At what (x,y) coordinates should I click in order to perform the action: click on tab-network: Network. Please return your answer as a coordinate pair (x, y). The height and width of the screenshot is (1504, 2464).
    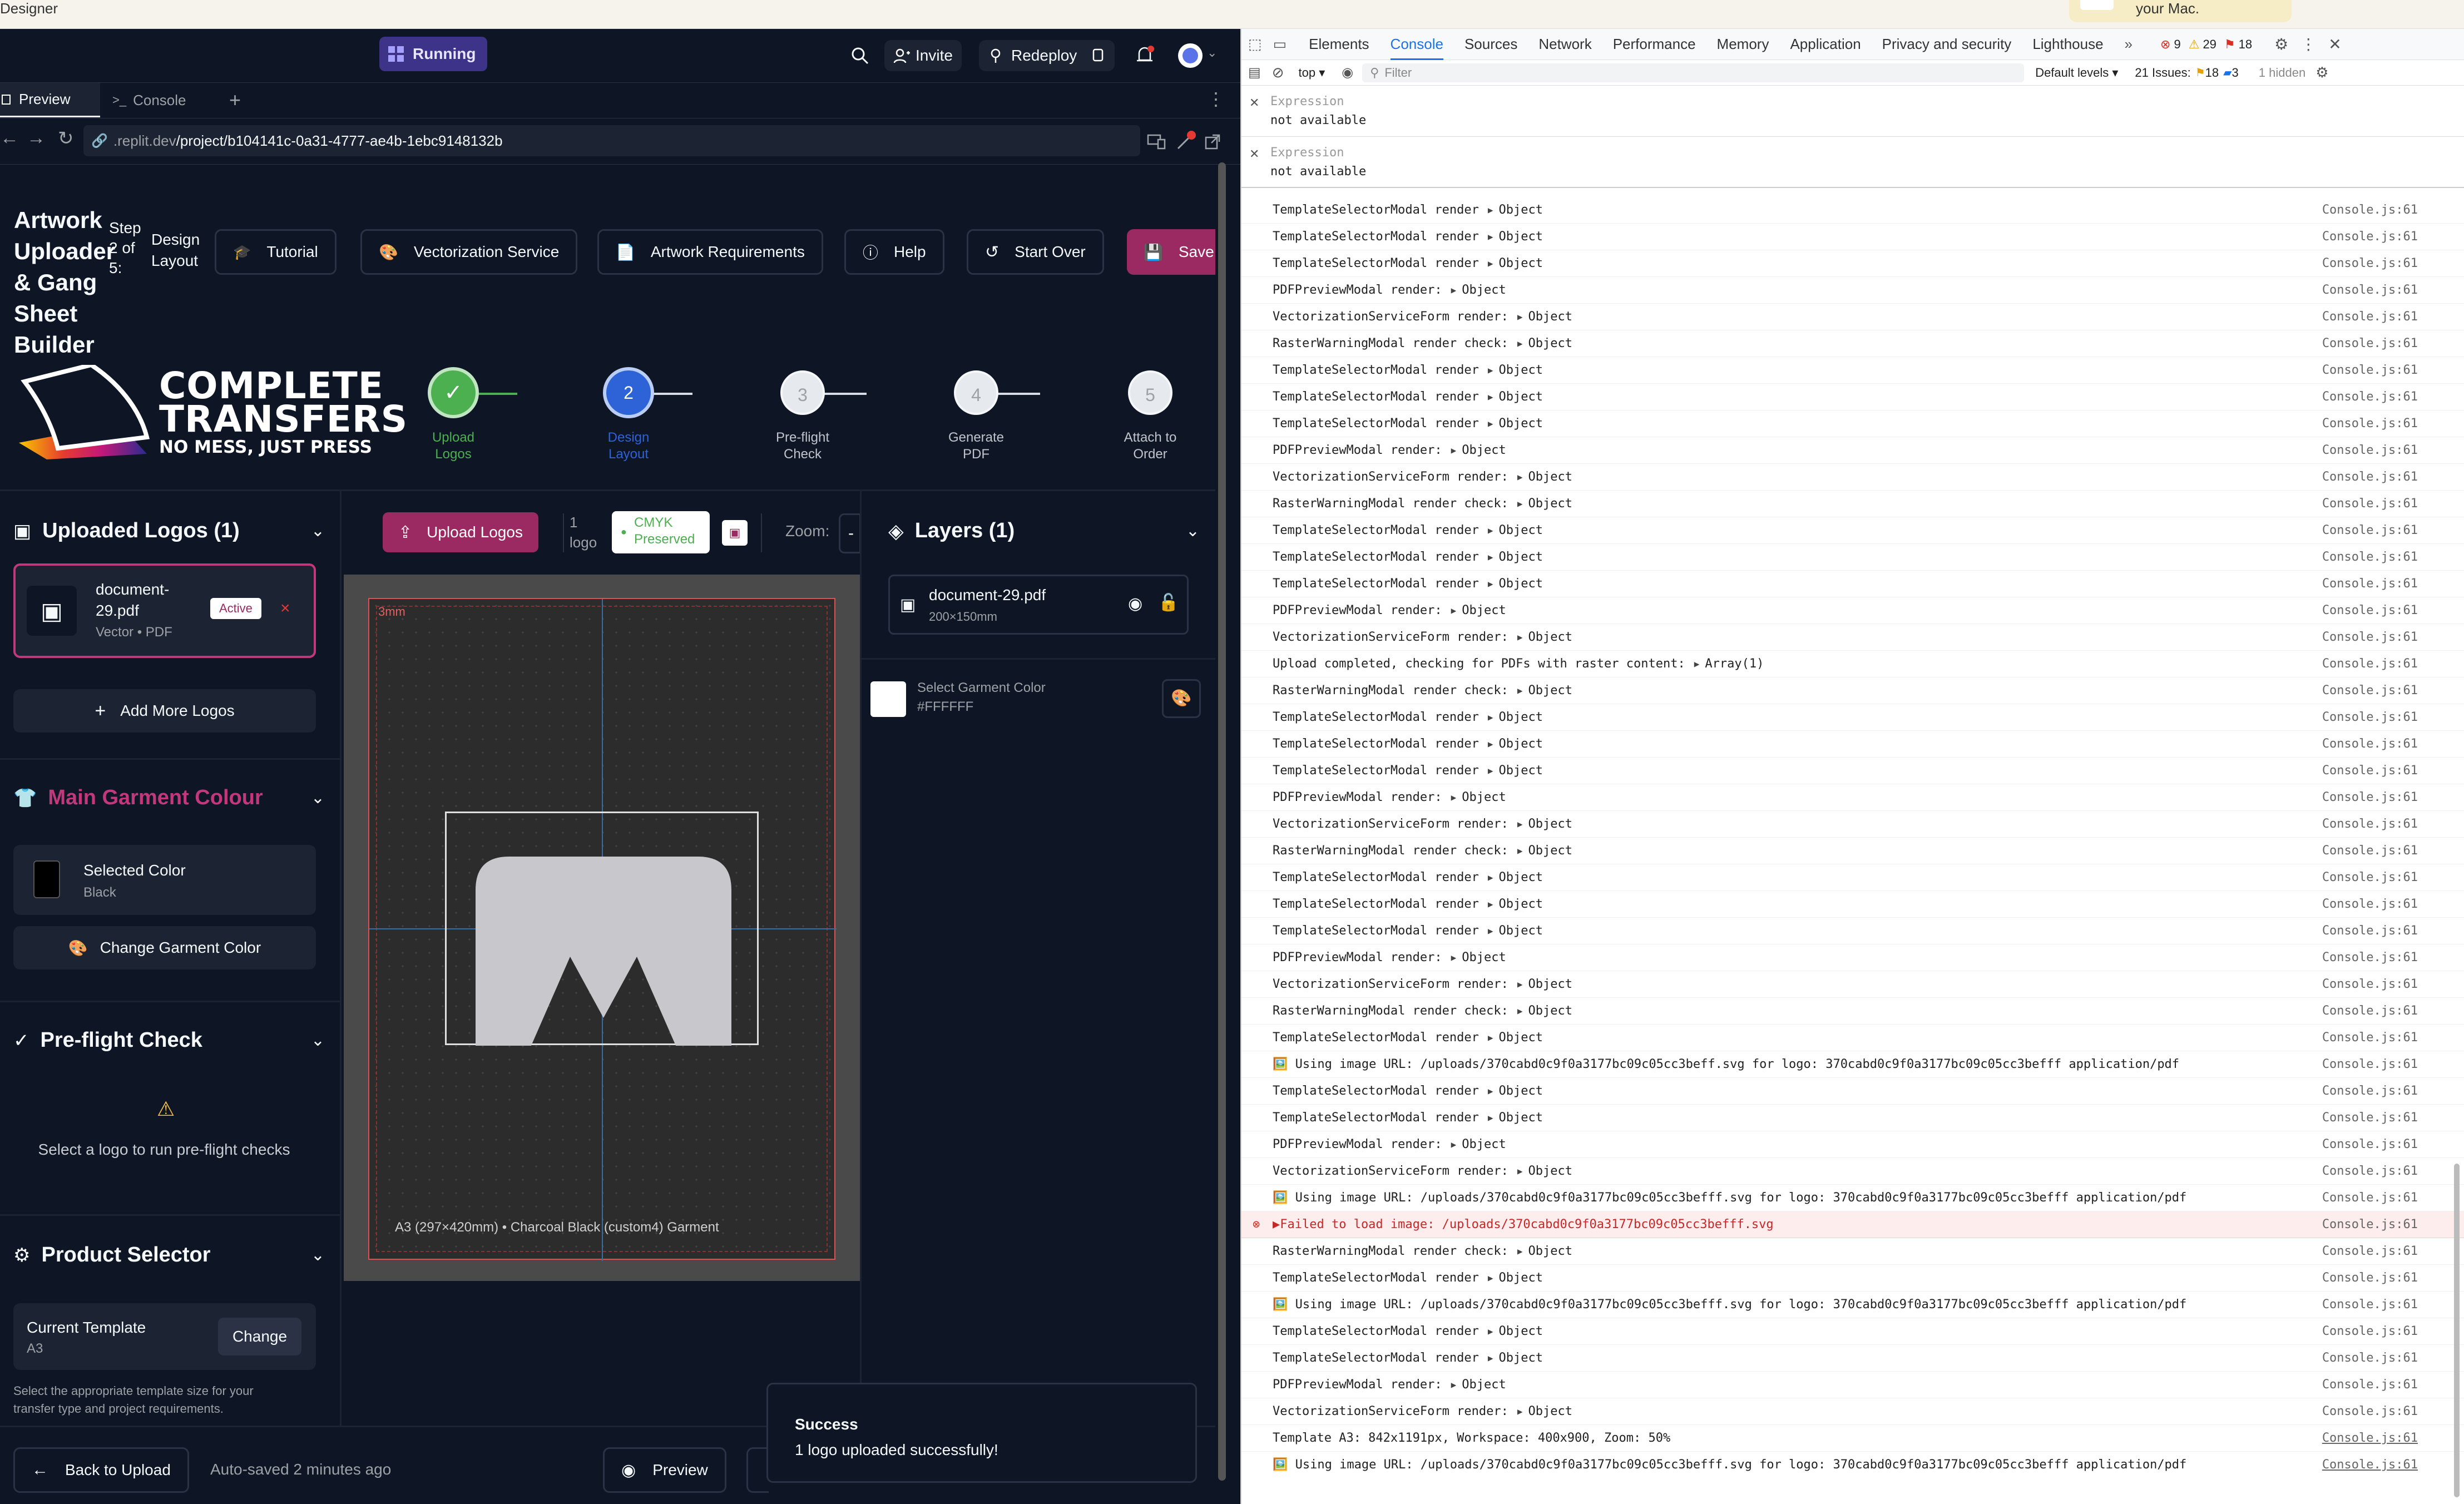
    Looking at the image, I should click on (1564, 44).